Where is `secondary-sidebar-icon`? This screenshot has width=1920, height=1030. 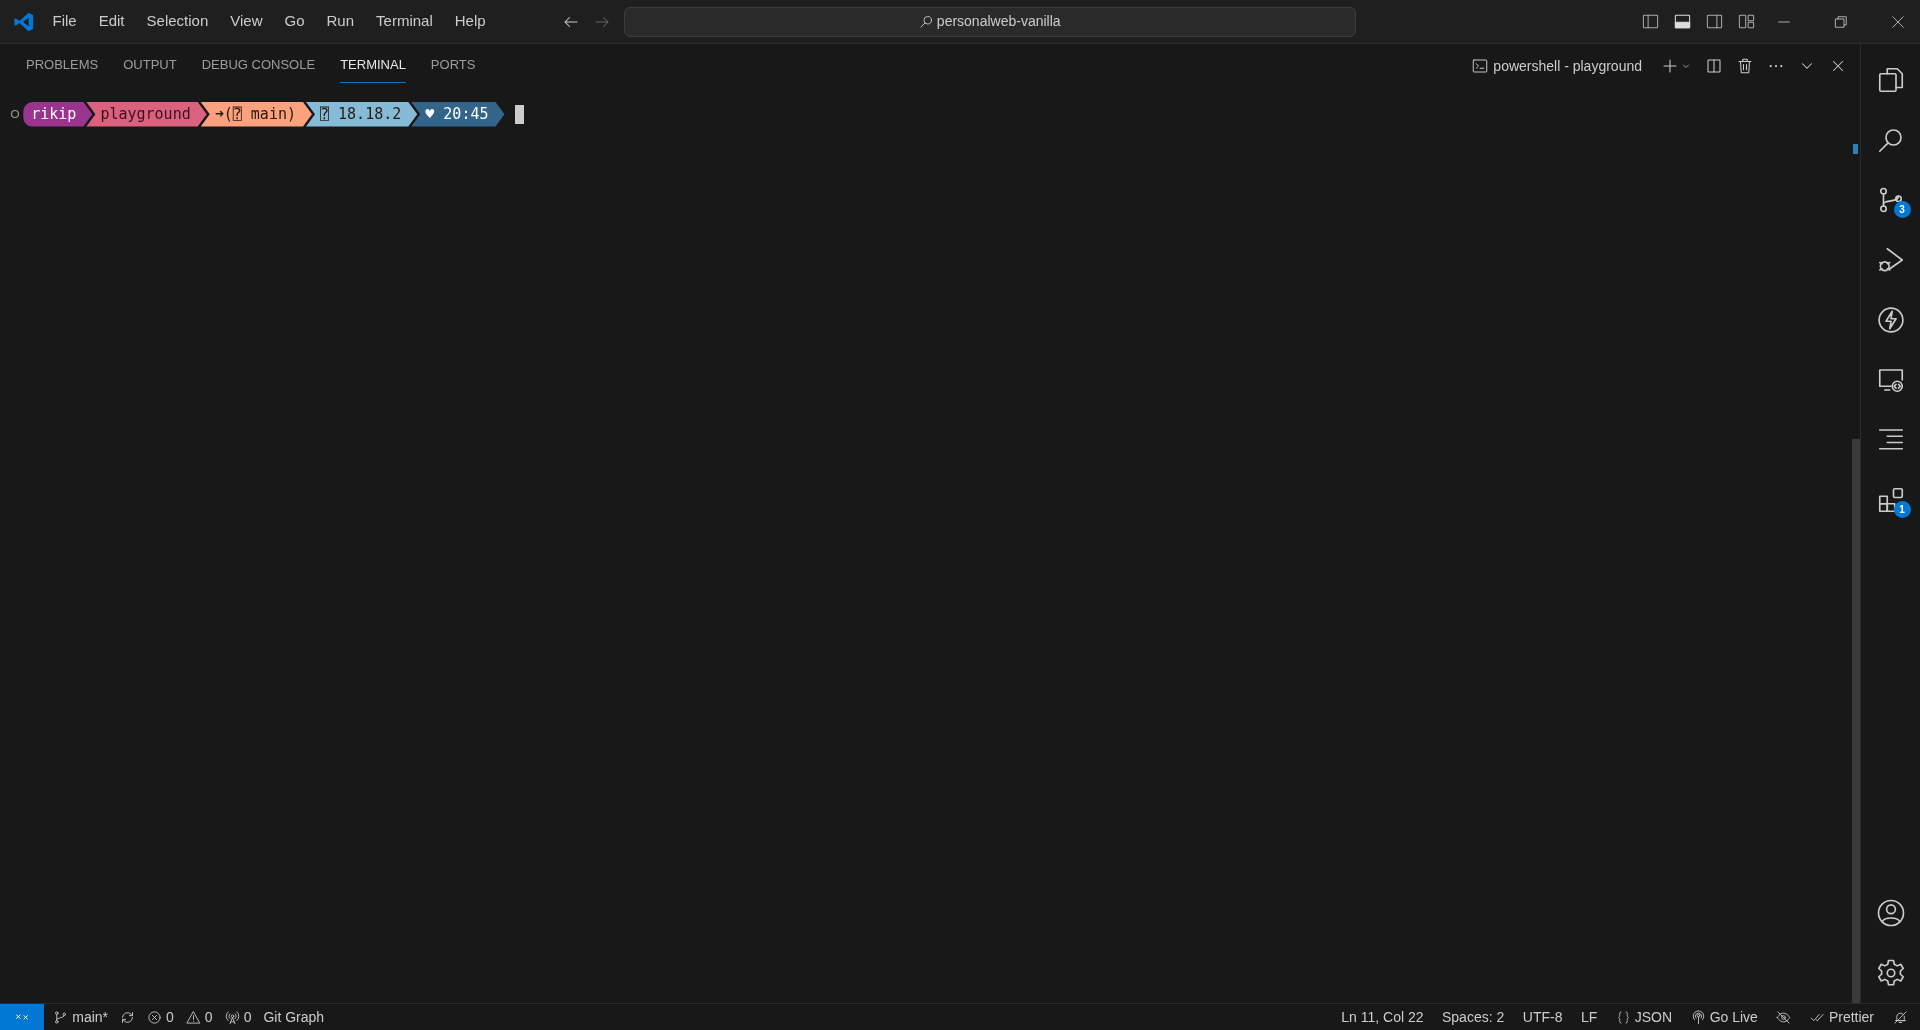 secondary-sidebar-icon is located at coordinates (1714, 21).